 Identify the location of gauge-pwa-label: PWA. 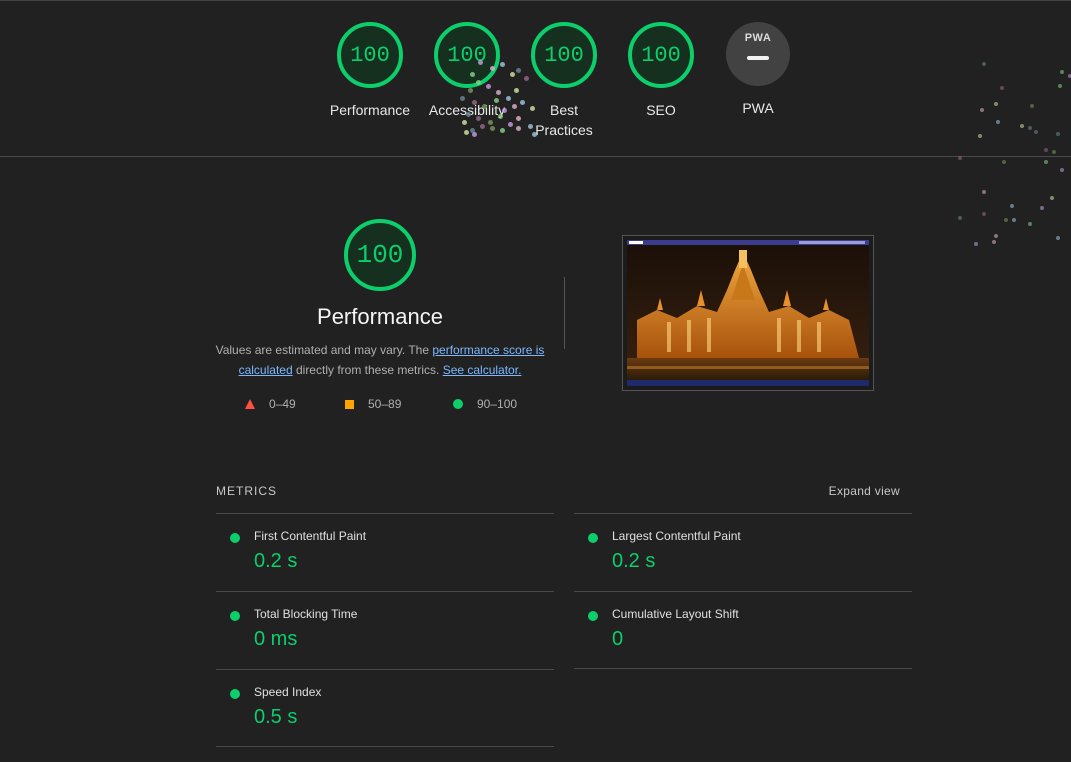
(758, 108).